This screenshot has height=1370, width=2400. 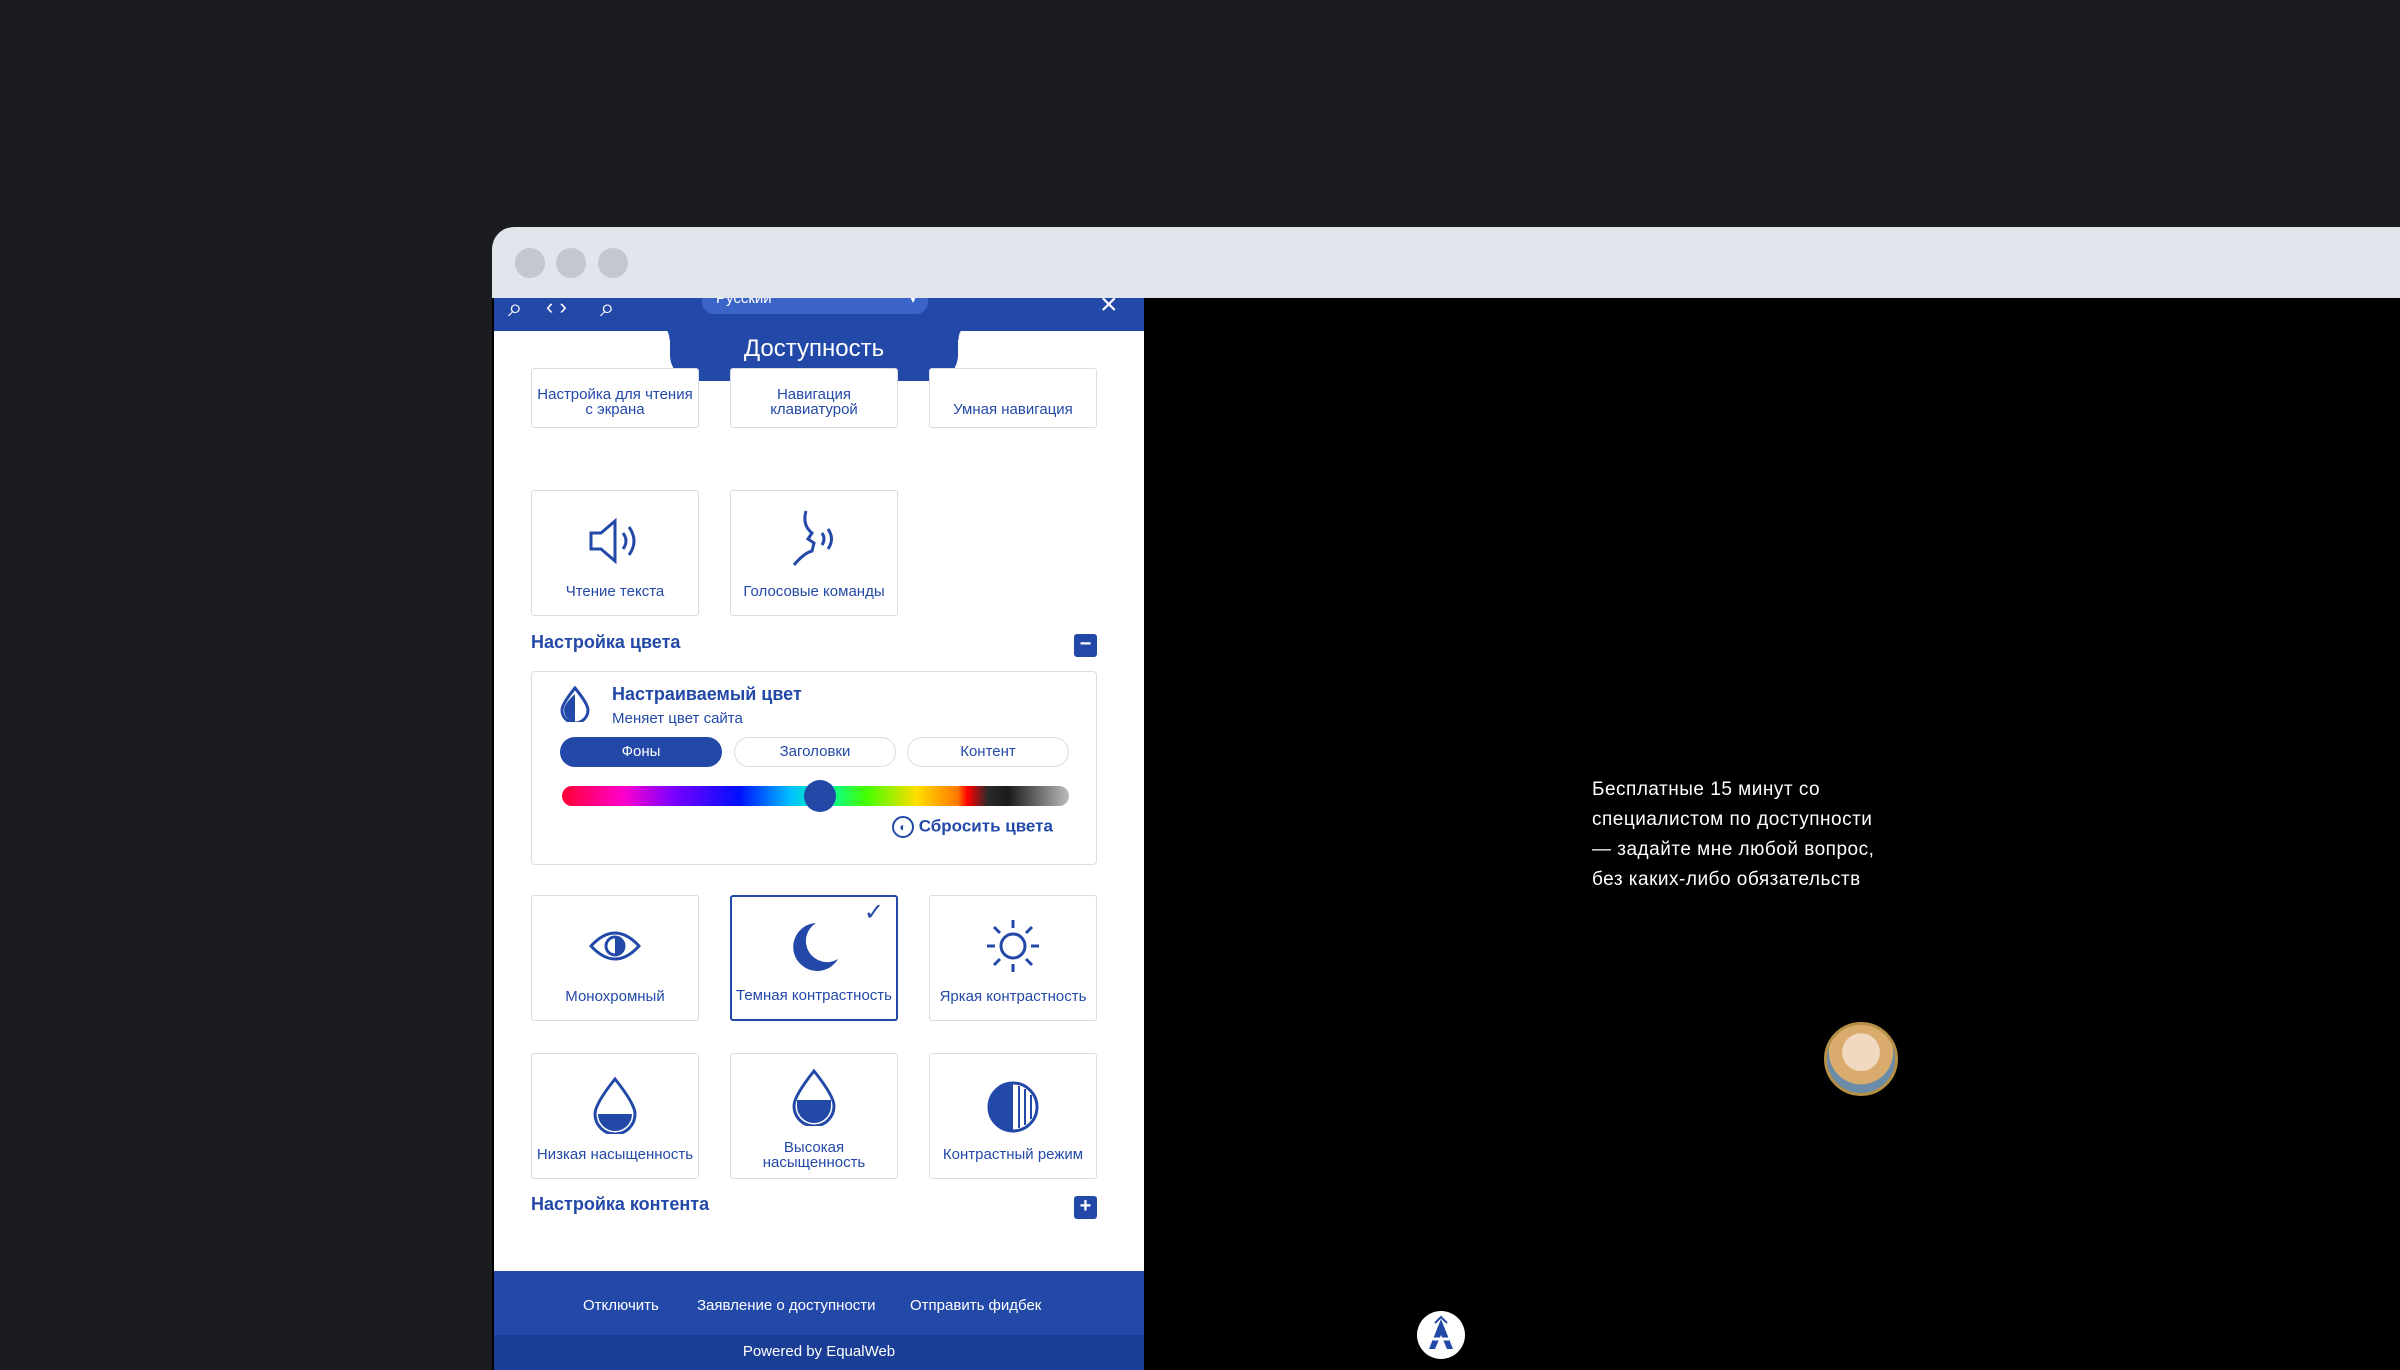 I want to click on check-icon: ✓, so click(x=873, y=912).